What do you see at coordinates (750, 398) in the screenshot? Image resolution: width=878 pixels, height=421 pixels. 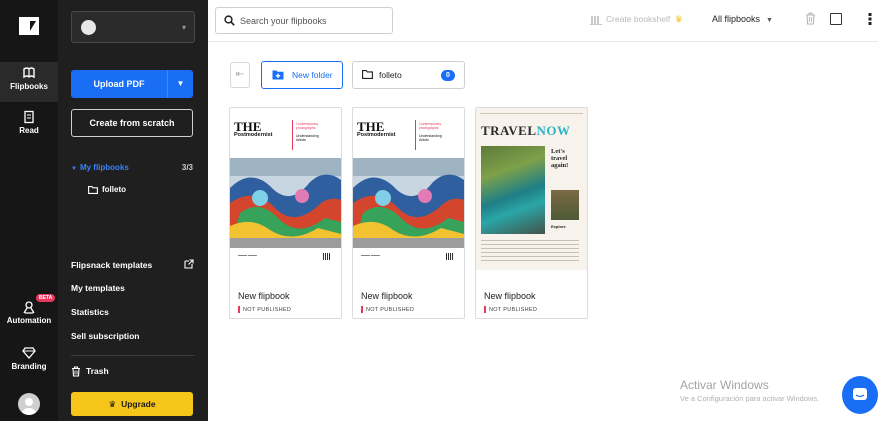 I see `watermark-subtitle: Ve a Configuración para activar Windows.` at bounding box center [750, 398].